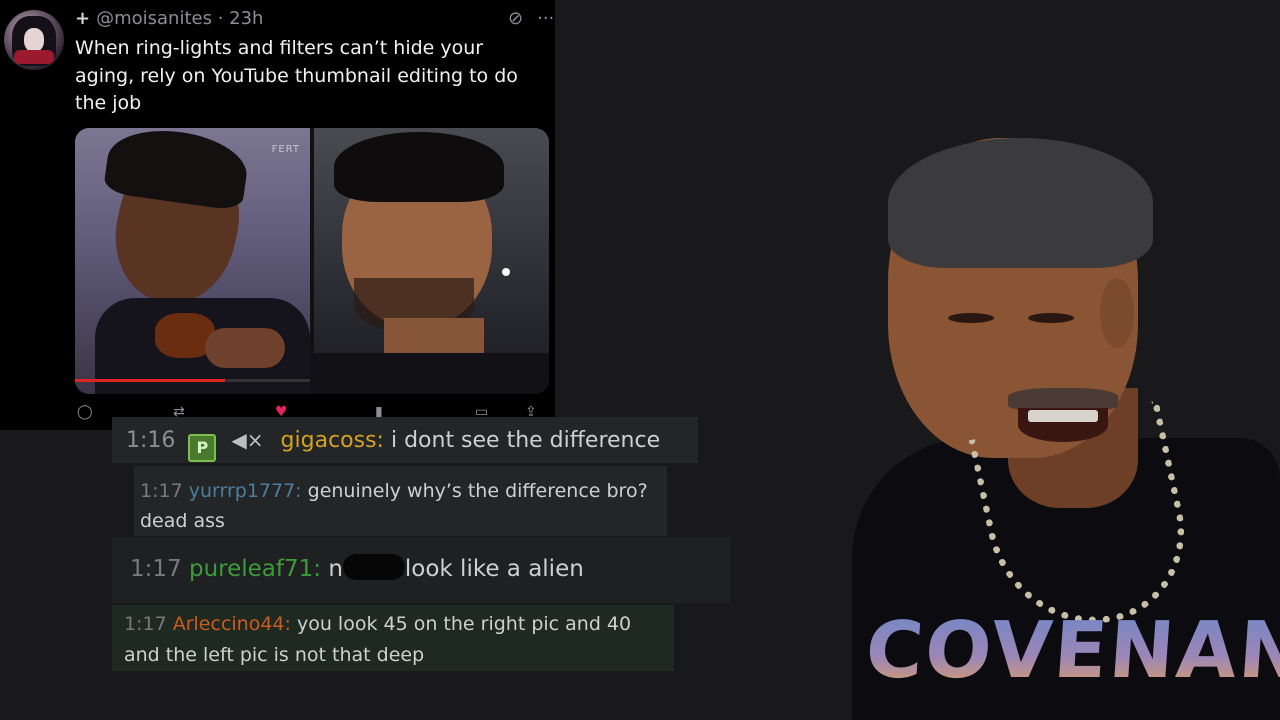  Describe the element at coordinates (524, 18) in the screenshot. I see `tweet-menu: ⊘ ···` at that location.